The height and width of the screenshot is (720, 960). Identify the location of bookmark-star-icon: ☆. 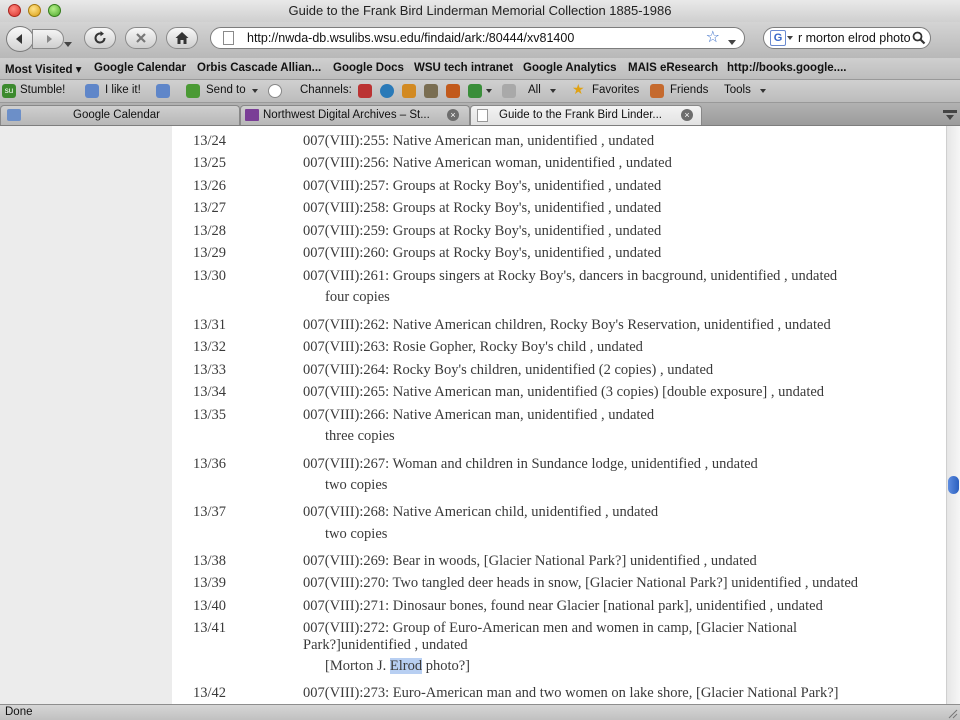
(713, 38).